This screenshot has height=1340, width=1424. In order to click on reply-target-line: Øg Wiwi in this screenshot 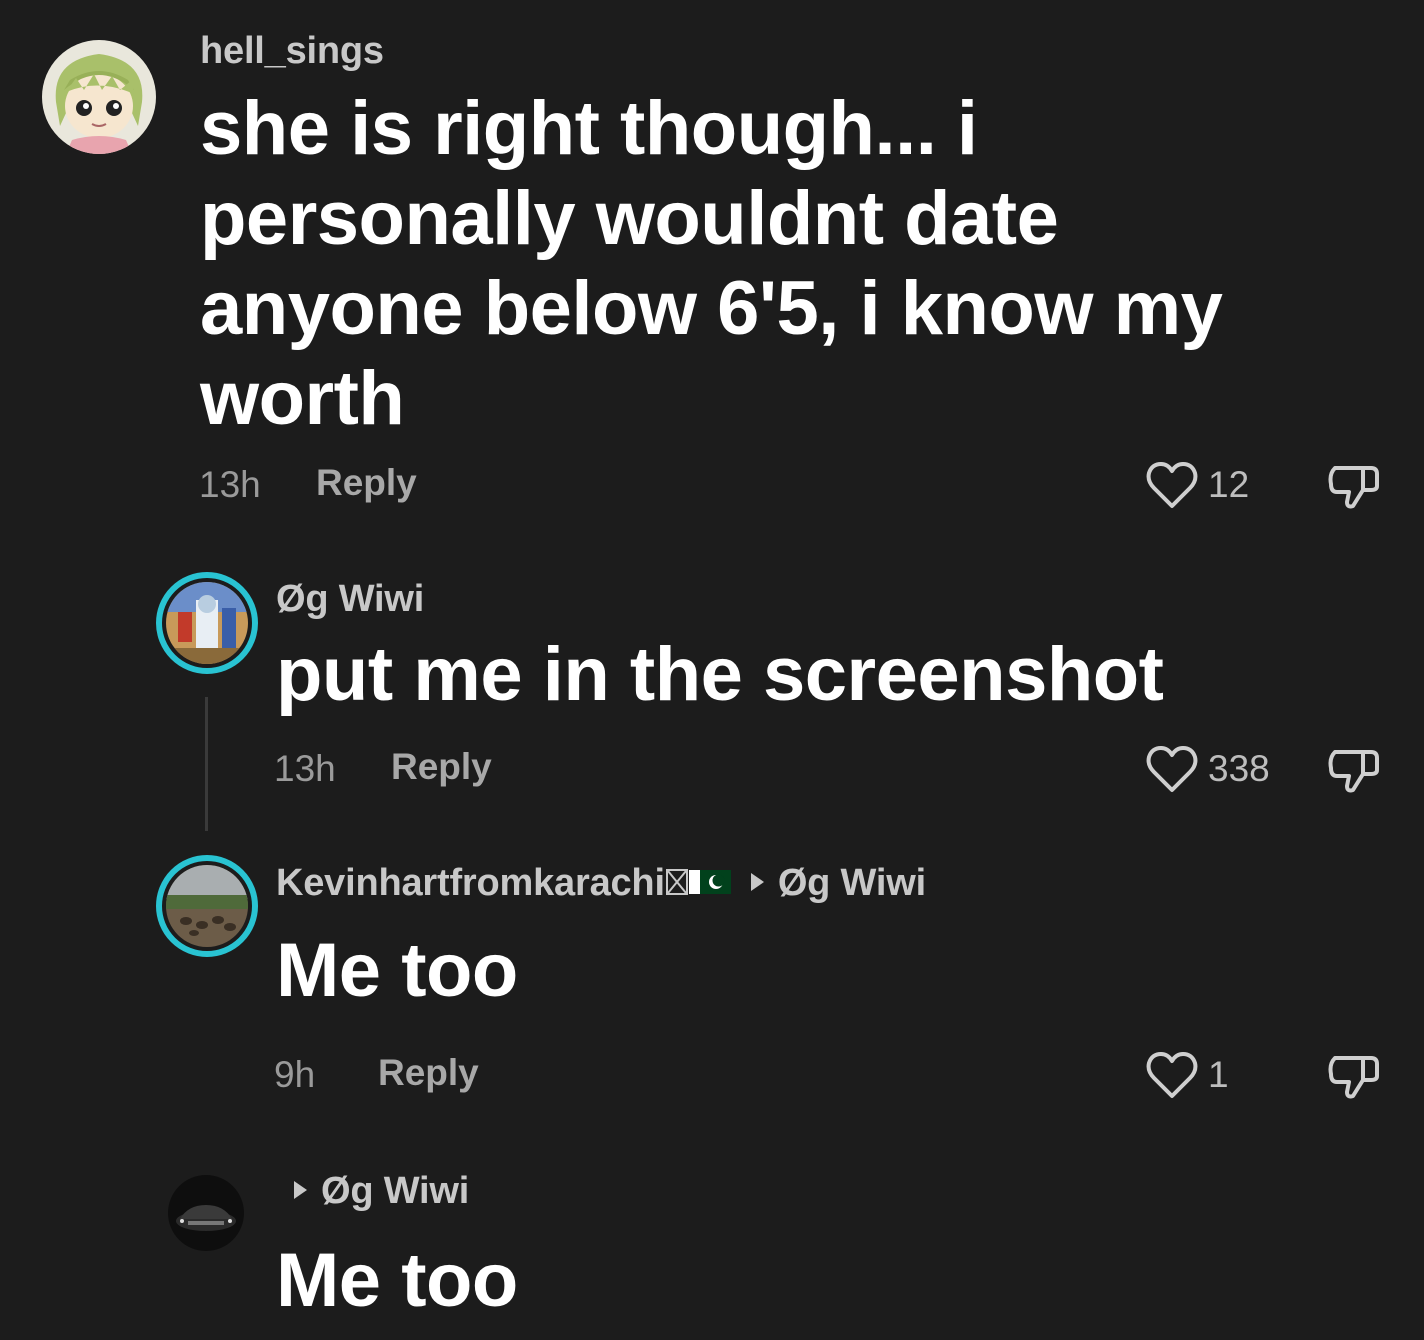, I will do `click(372, 1191)`.